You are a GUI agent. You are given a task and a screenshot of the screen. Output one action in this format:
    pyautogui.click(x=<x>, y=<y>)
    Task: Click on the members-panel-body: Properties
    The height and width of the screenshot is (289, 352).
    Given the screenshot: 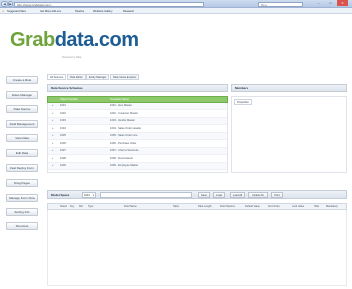 What is the action you would take?
    pyautogui.click(x=289, y=134)
    